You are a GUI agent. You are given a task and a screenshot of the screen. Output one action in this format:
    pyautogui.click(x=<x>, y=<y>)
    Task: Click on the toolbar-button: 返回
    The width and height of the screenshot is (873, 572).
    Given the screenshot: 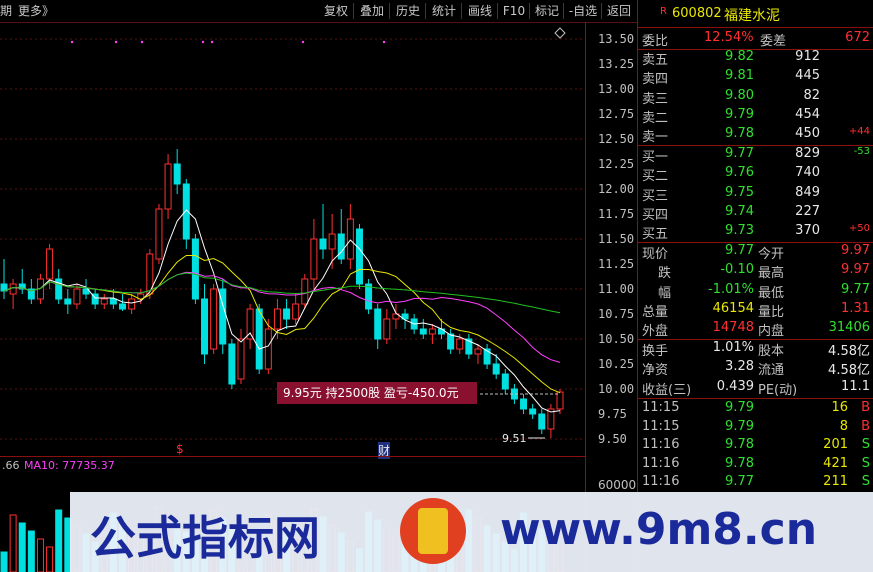 What is the action you would take?
    pyautogui.click(x=619, y=11)
    